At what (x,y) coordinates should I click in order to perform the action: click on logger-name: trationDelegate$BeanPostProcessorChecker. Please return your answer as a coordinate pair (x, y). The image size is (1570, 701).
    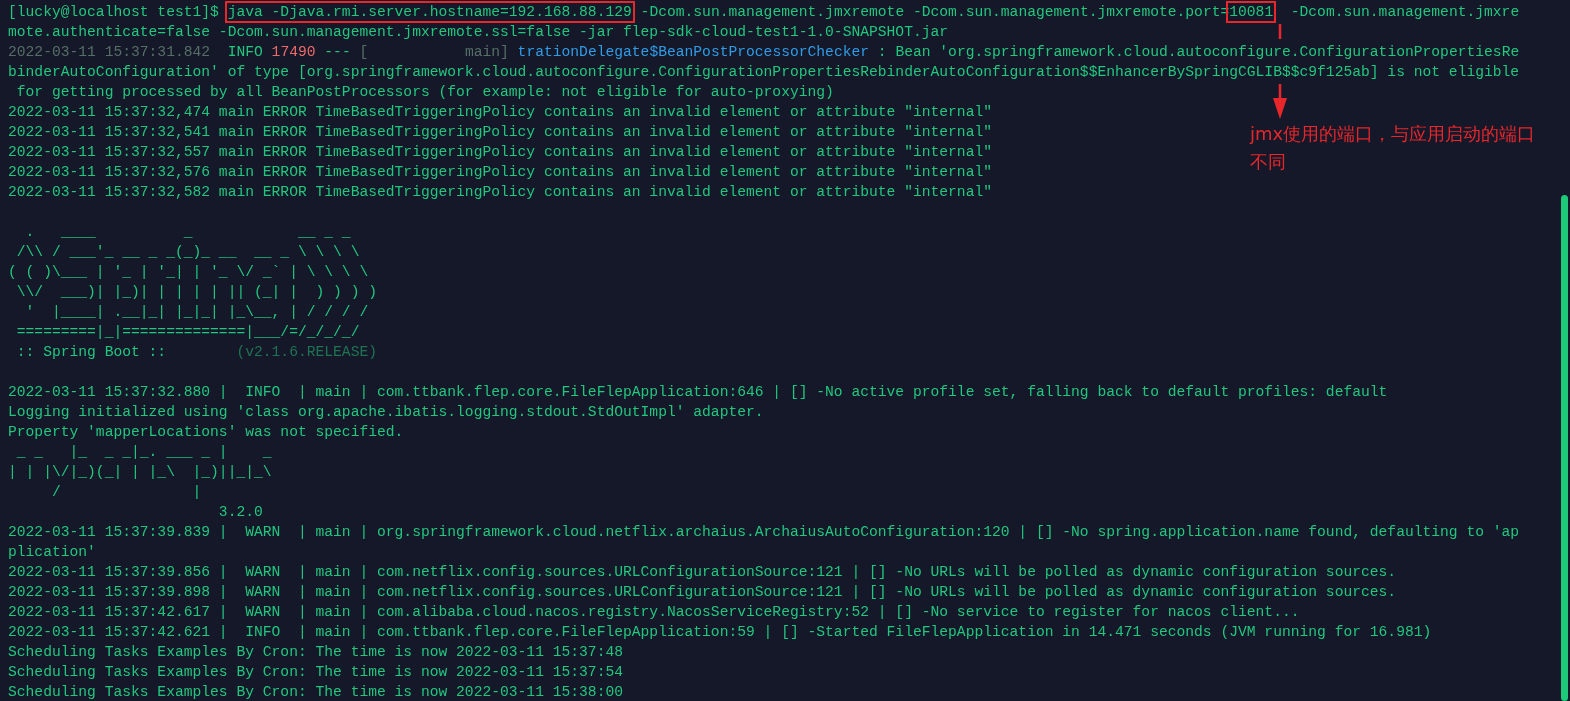
    Looking at the image, I should click on (693, 52).